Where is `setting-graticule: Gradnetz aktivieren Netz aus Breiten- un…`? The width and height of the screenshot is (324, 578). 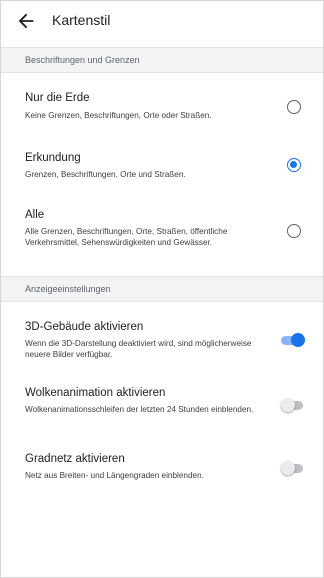 setting-graticule: Gradnetz aktivieren Netz aus Breiten- un… is located at coordinates (162, 467).